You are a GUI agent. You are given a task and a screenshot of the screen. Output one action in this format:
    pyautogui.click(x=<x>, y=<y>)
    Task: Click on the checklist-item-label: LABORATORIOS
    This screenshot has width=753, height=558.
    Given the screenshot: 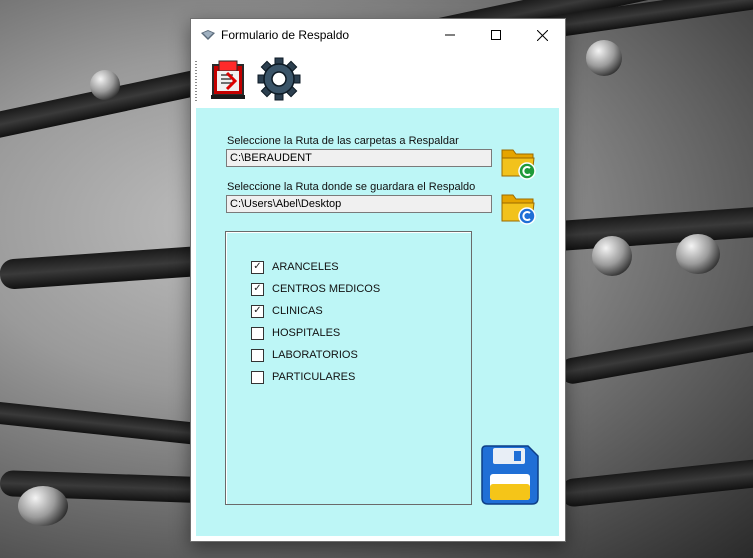 What is the action you would take?
    pyautogui.click(x=315, y=355)
    